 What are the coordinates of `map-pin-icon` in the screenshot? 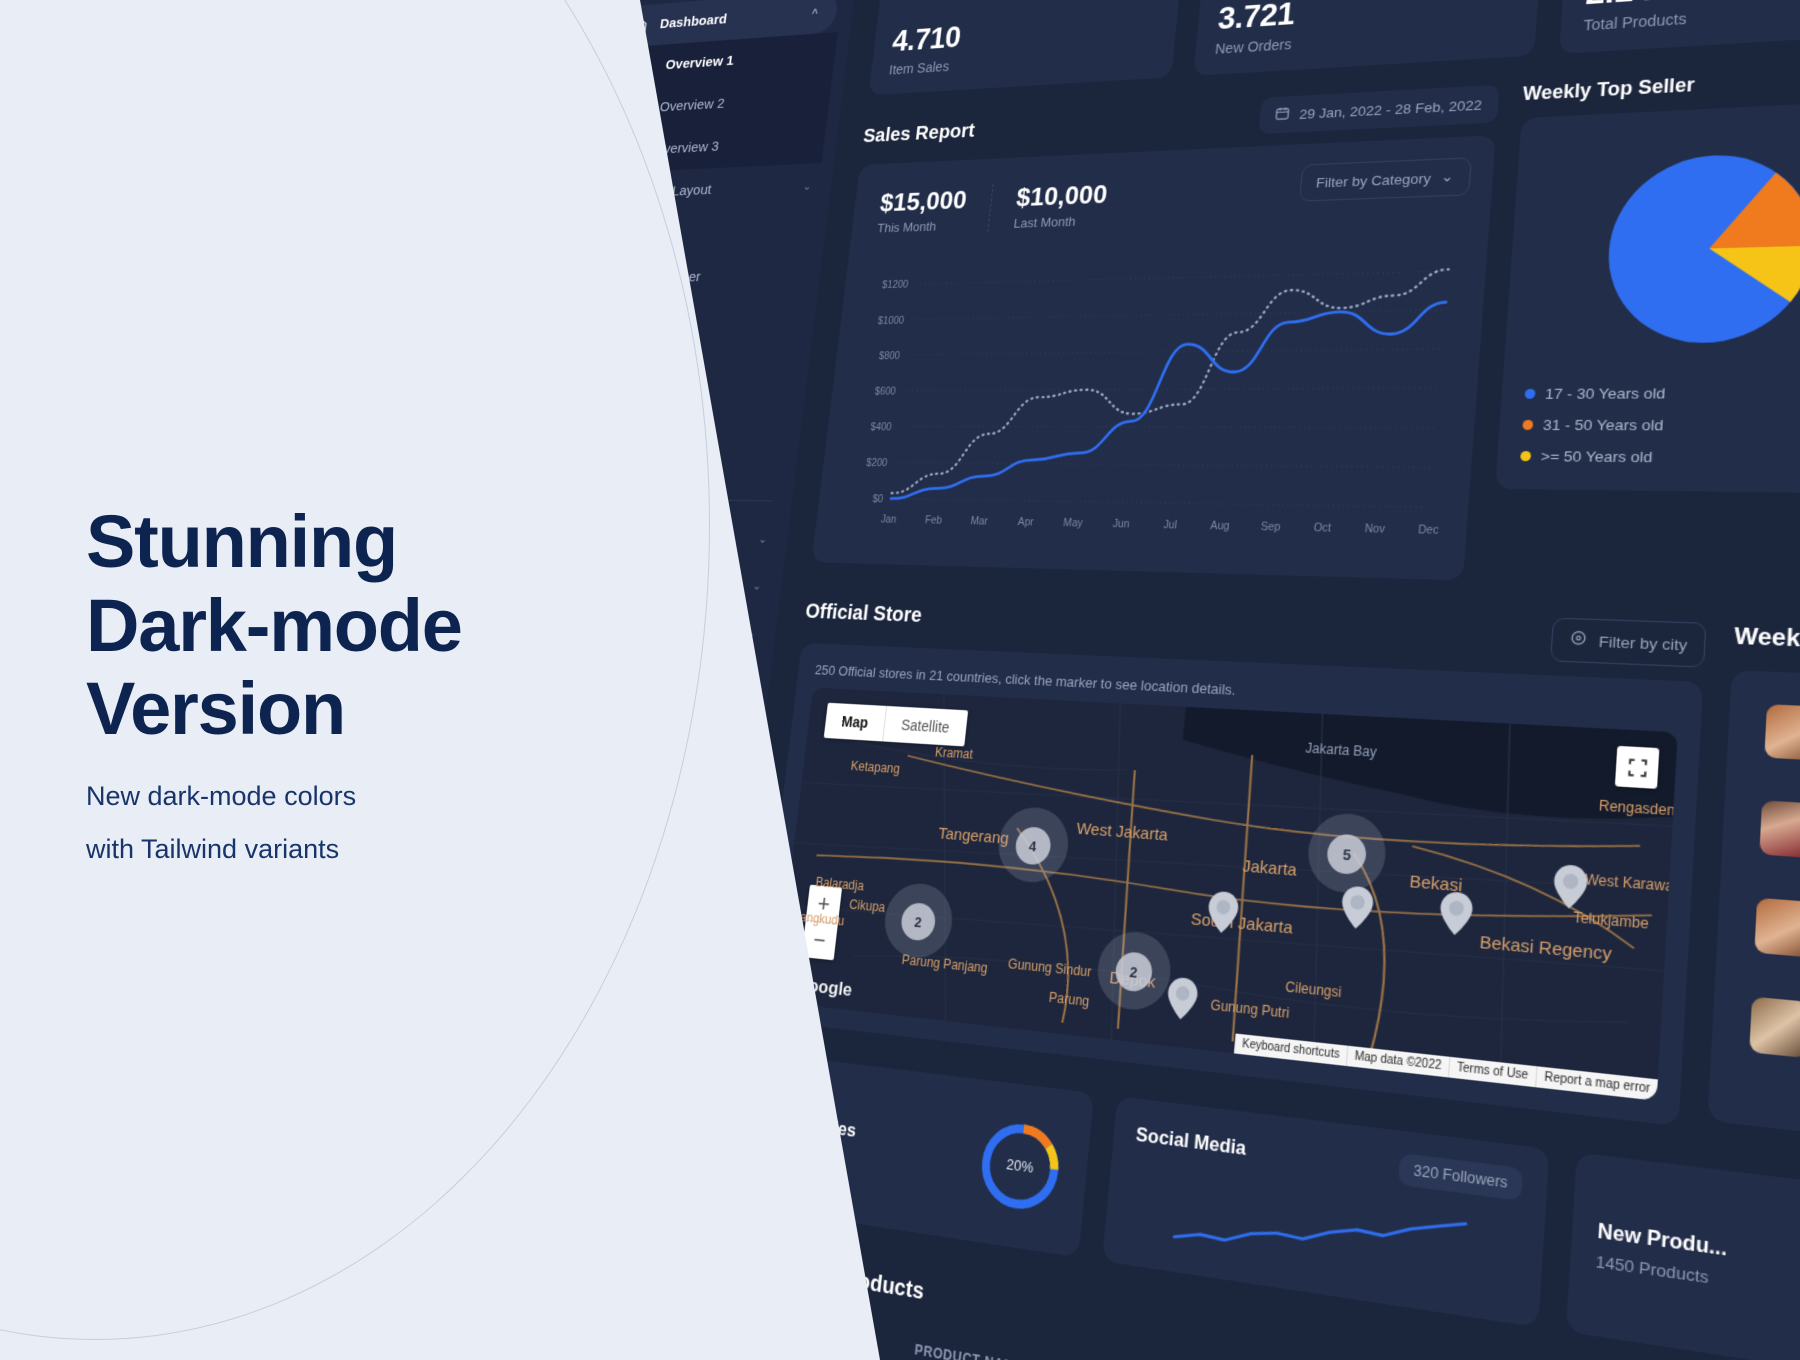 It's located at (1578, 641).